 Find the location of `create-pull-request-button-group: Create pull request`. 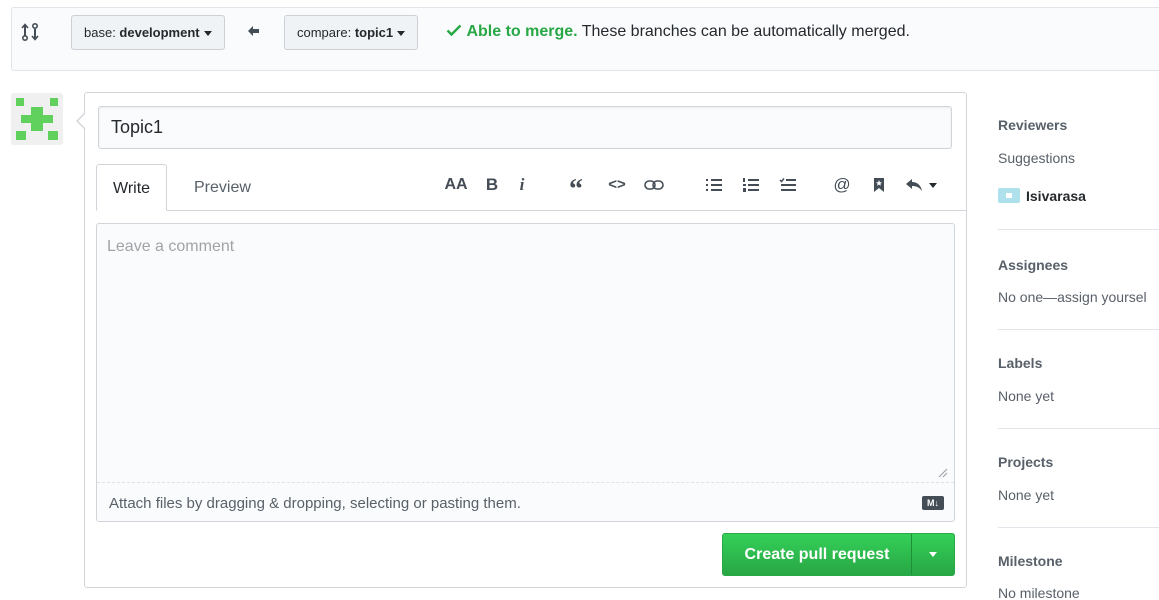

create-pull-request-button-group: Create pull request is located at coordinates (838, 554).